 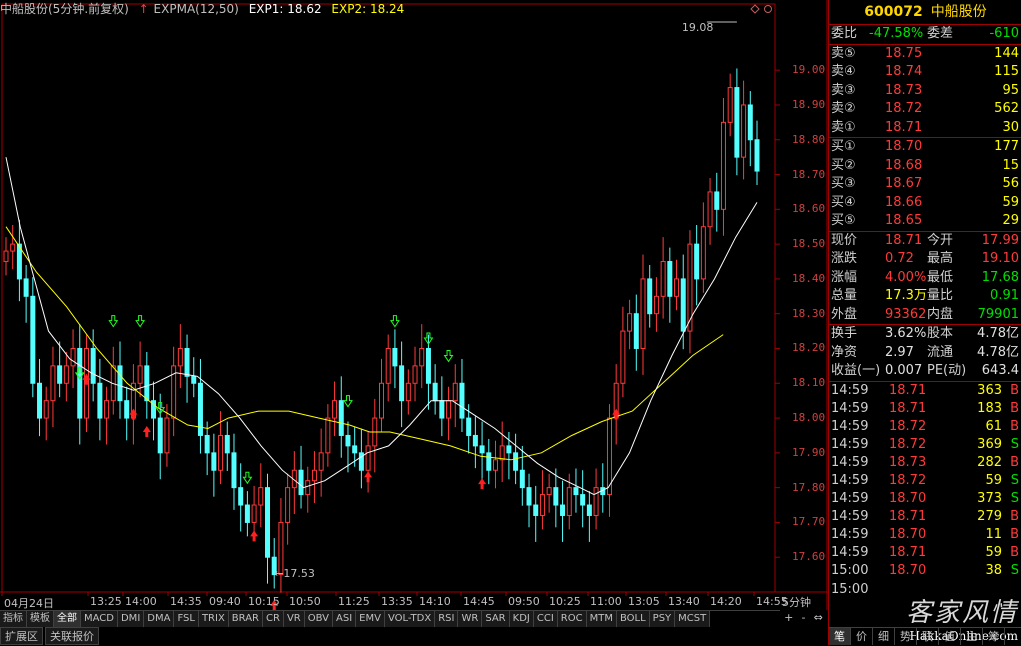 I want to click on level-price: 18.73, so click(x=904, y=90).